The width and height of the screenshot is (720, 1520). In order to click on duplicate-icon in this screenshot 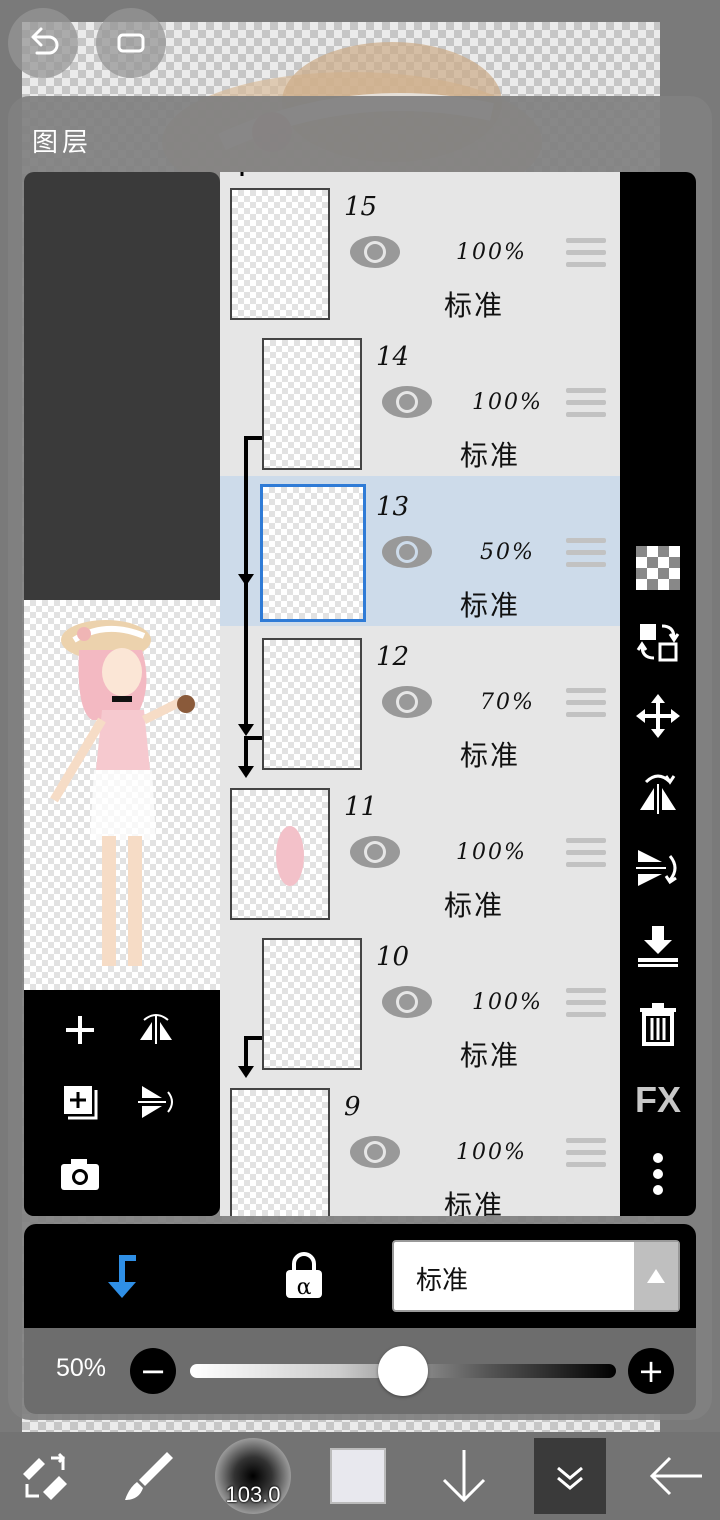, I will do `click(81, 1103)`.